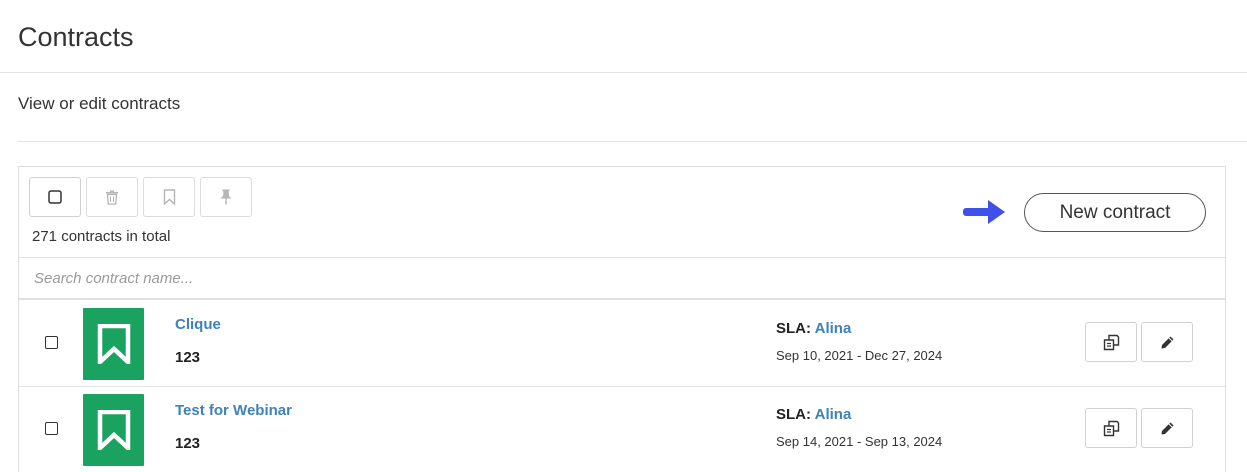  I want to click on contract-name-link: Test for Webinar, so click(233, 410).